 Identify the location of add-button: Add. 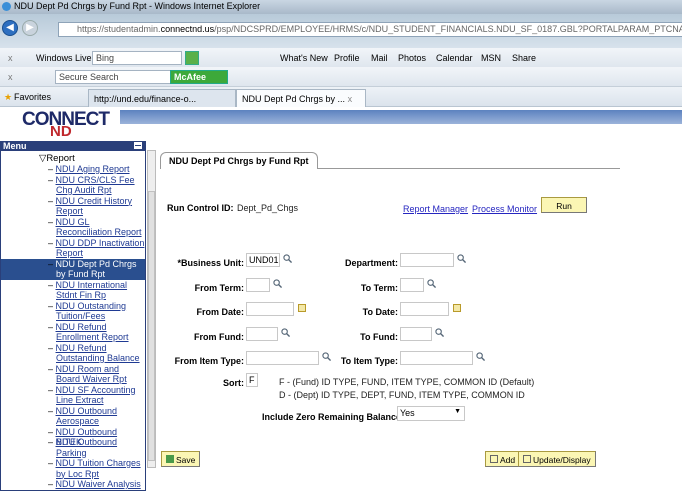
(503, 459).